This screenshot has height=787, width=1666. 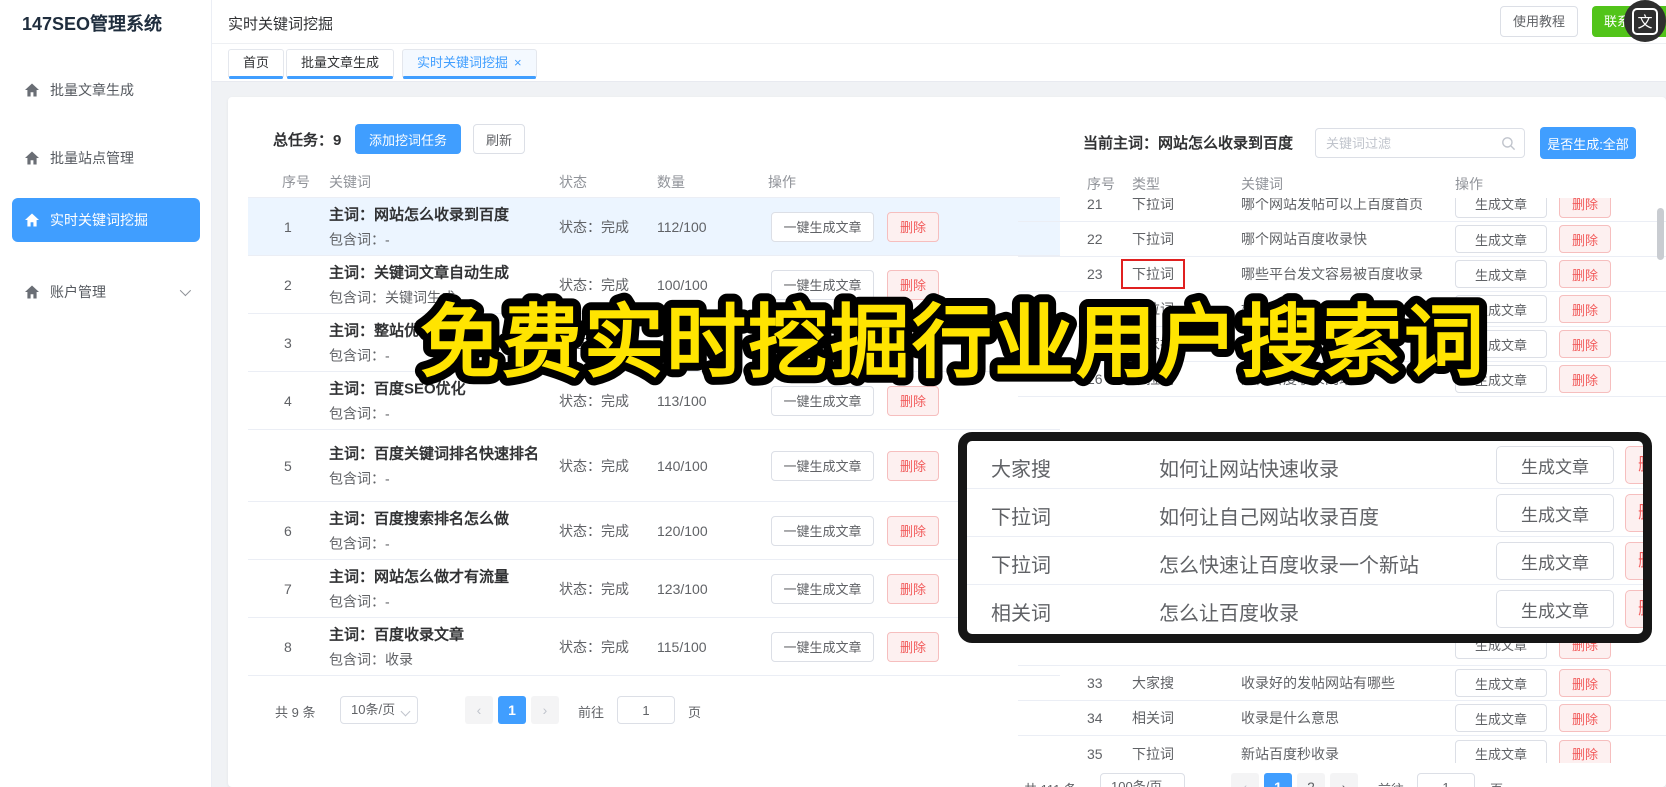 What do you see at coordinates (654, 227) in the screenshot?
I see `table-row: 1 主词：网站怎么收录到百度 包含词：- 状态：完成 112/100 一键生成文章 删除` at bounding box center [654, 227].